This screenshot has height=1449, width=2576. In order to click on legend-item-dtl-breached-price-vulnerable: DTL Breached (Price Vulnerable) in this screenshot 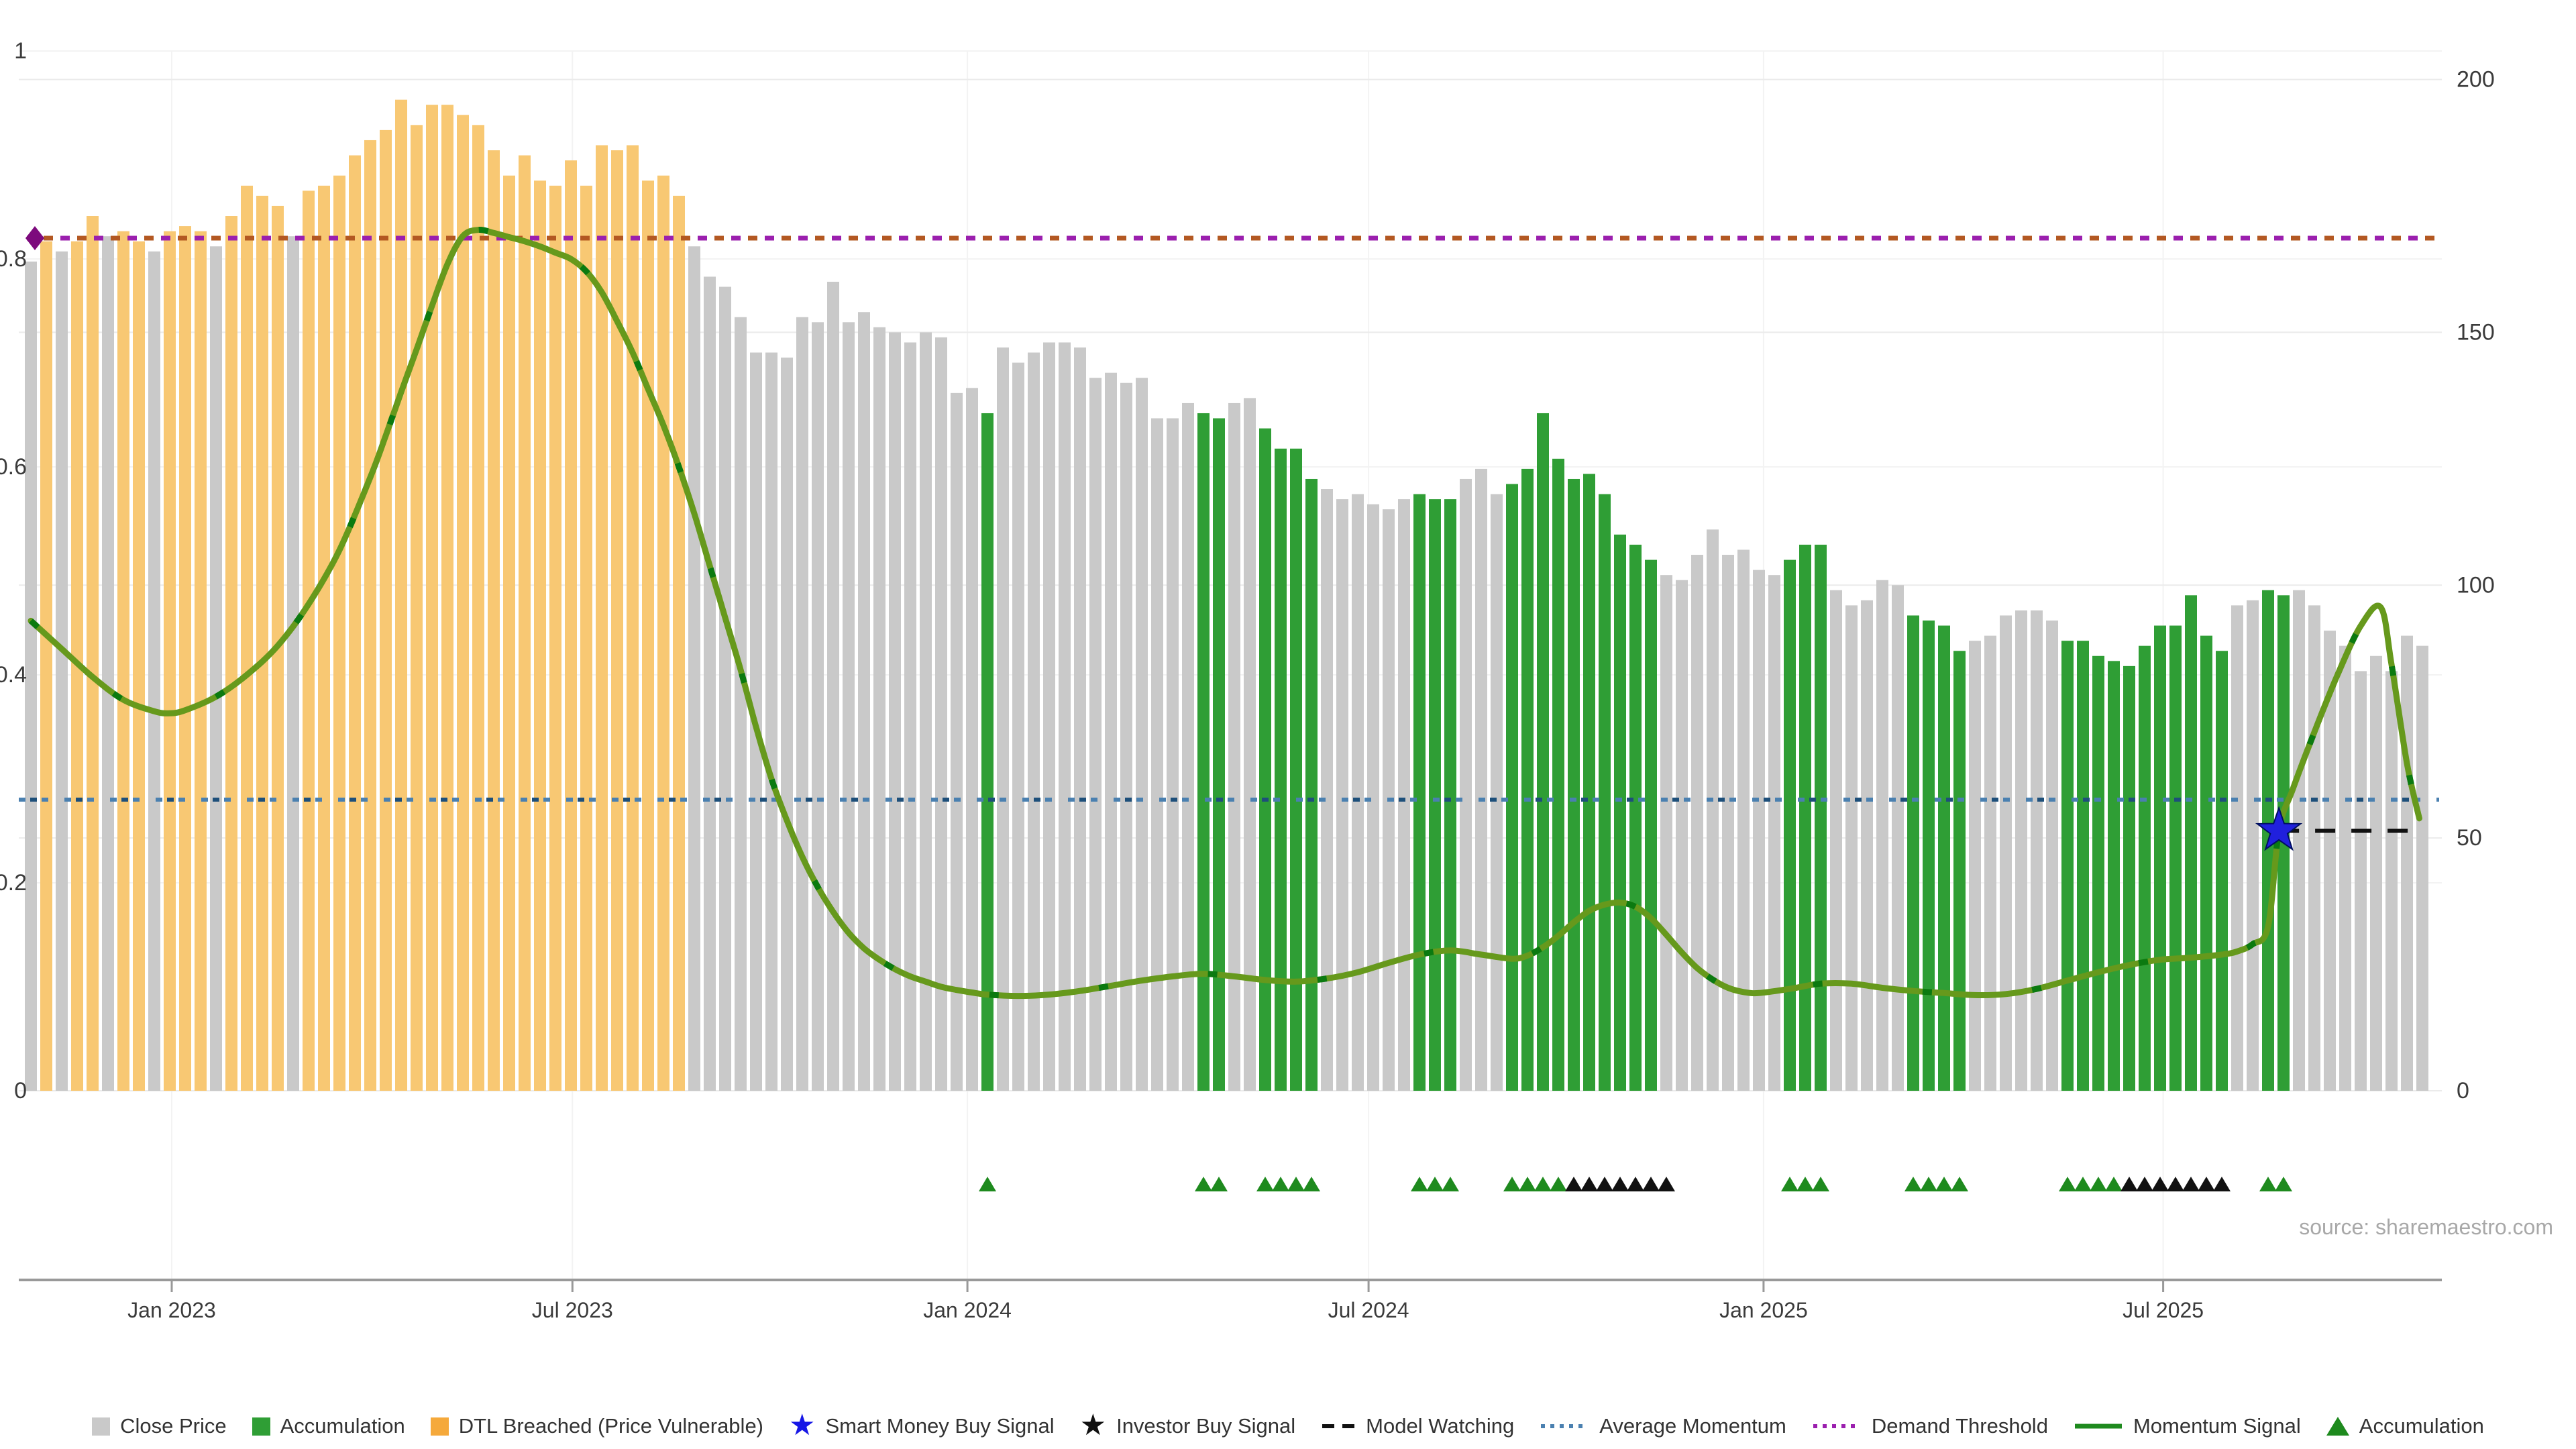, I will do `click(596, 1426)`.